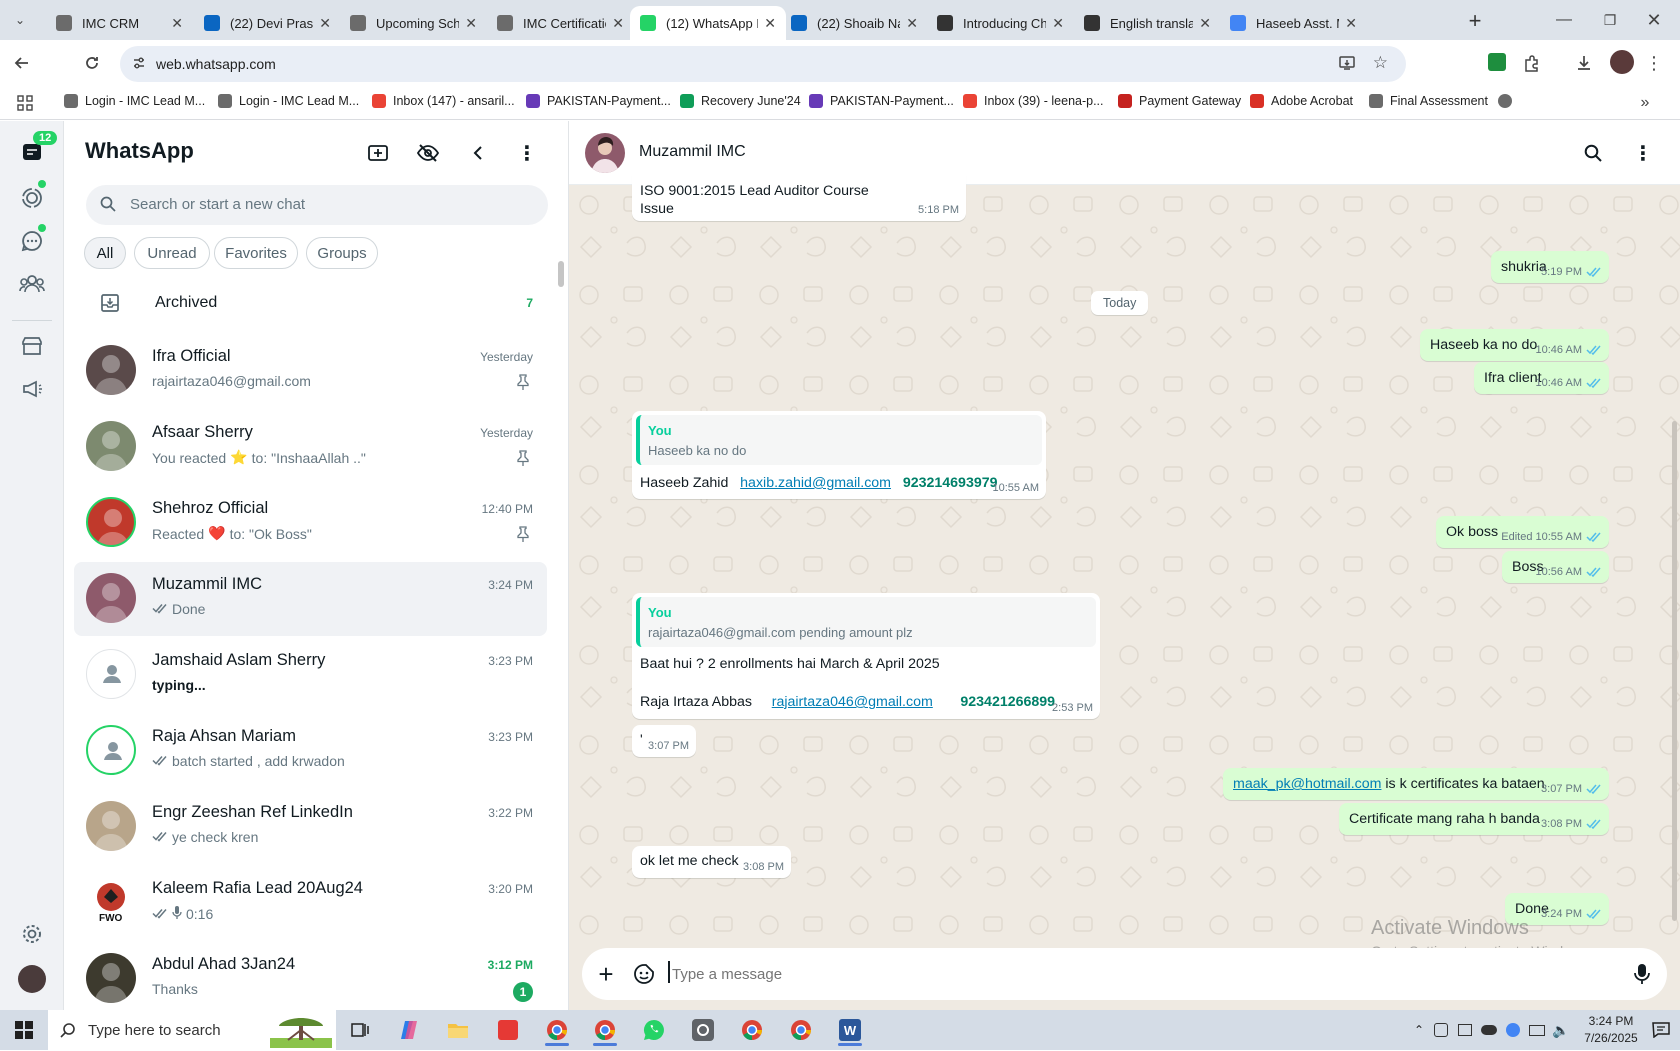 This screenshot has width=1680, height=1051. Describe the element at coordinates (605, 1030) in the screenshot. I see `chrome-profile-icon` at that location.